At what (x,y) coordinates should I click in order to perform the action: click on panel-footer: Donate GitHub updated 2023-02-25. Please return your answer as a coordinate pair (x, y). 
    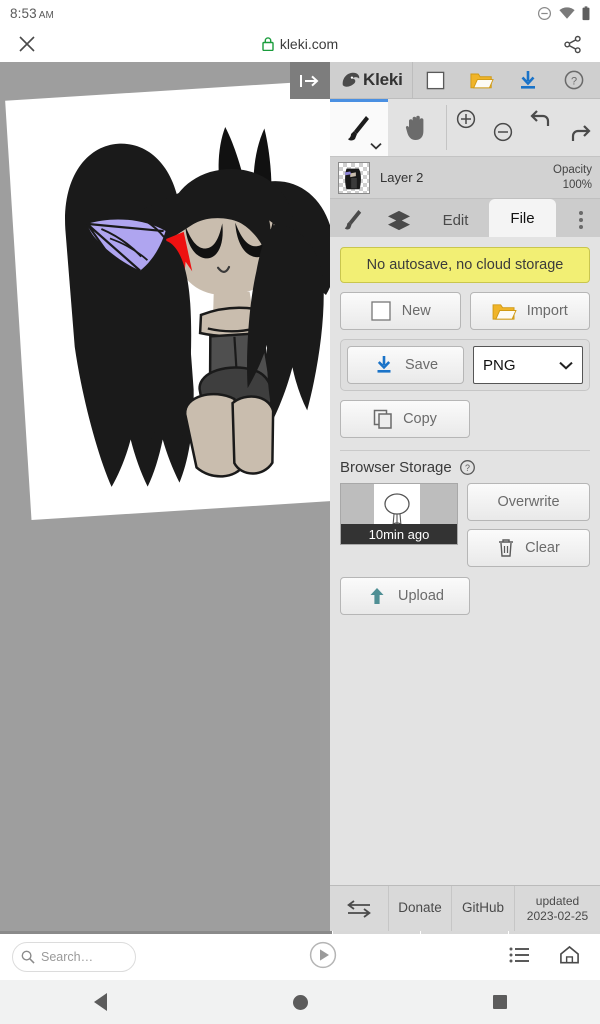
    Looking at the image, I should click on (465, 908).